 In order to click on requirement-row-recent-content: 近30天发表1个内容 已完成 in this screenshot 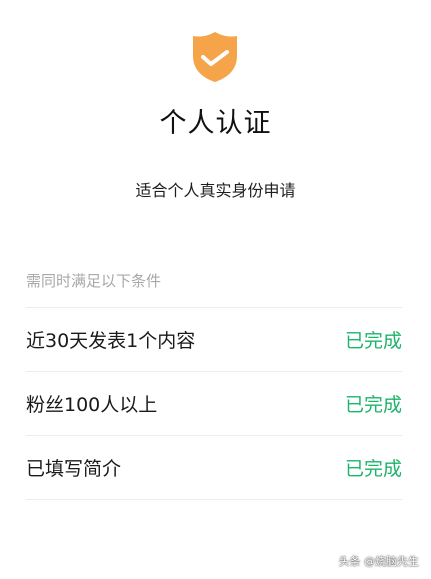, I will do `click(214, 339)`.